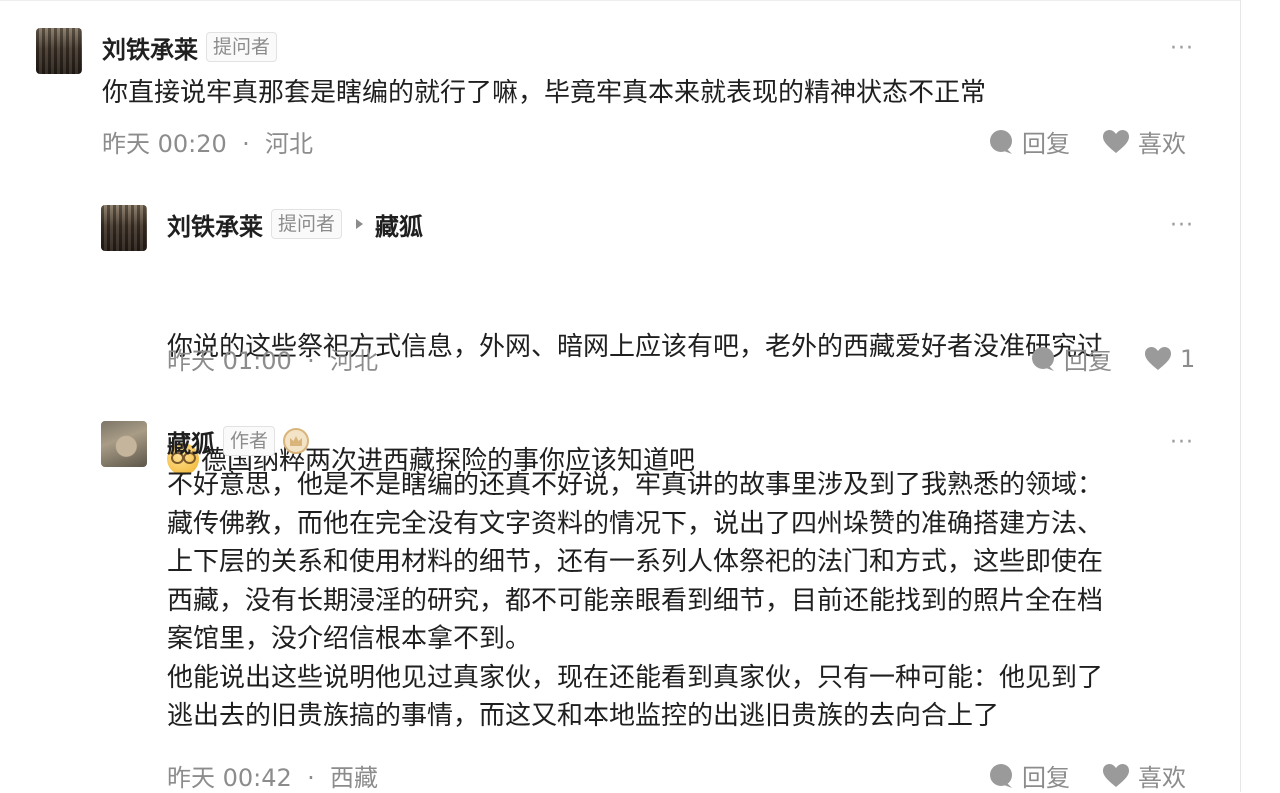  Describe the element at coordinates (544, 93) in the screenshot. I see `comment-text: 你直接说牢真那套是瞎编的就行了嘛，毕竟牢真本来就表现的精神状态不正常` at that location.